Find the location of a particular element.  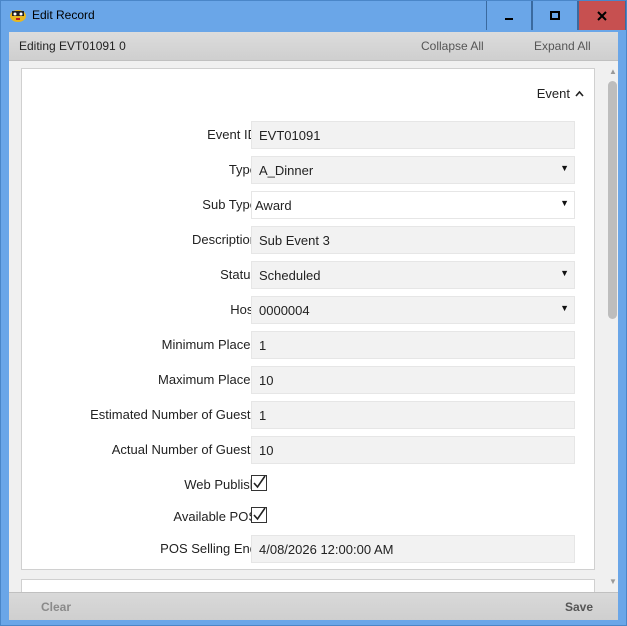

chevron-up-icon is located at coordinates (579, 93).